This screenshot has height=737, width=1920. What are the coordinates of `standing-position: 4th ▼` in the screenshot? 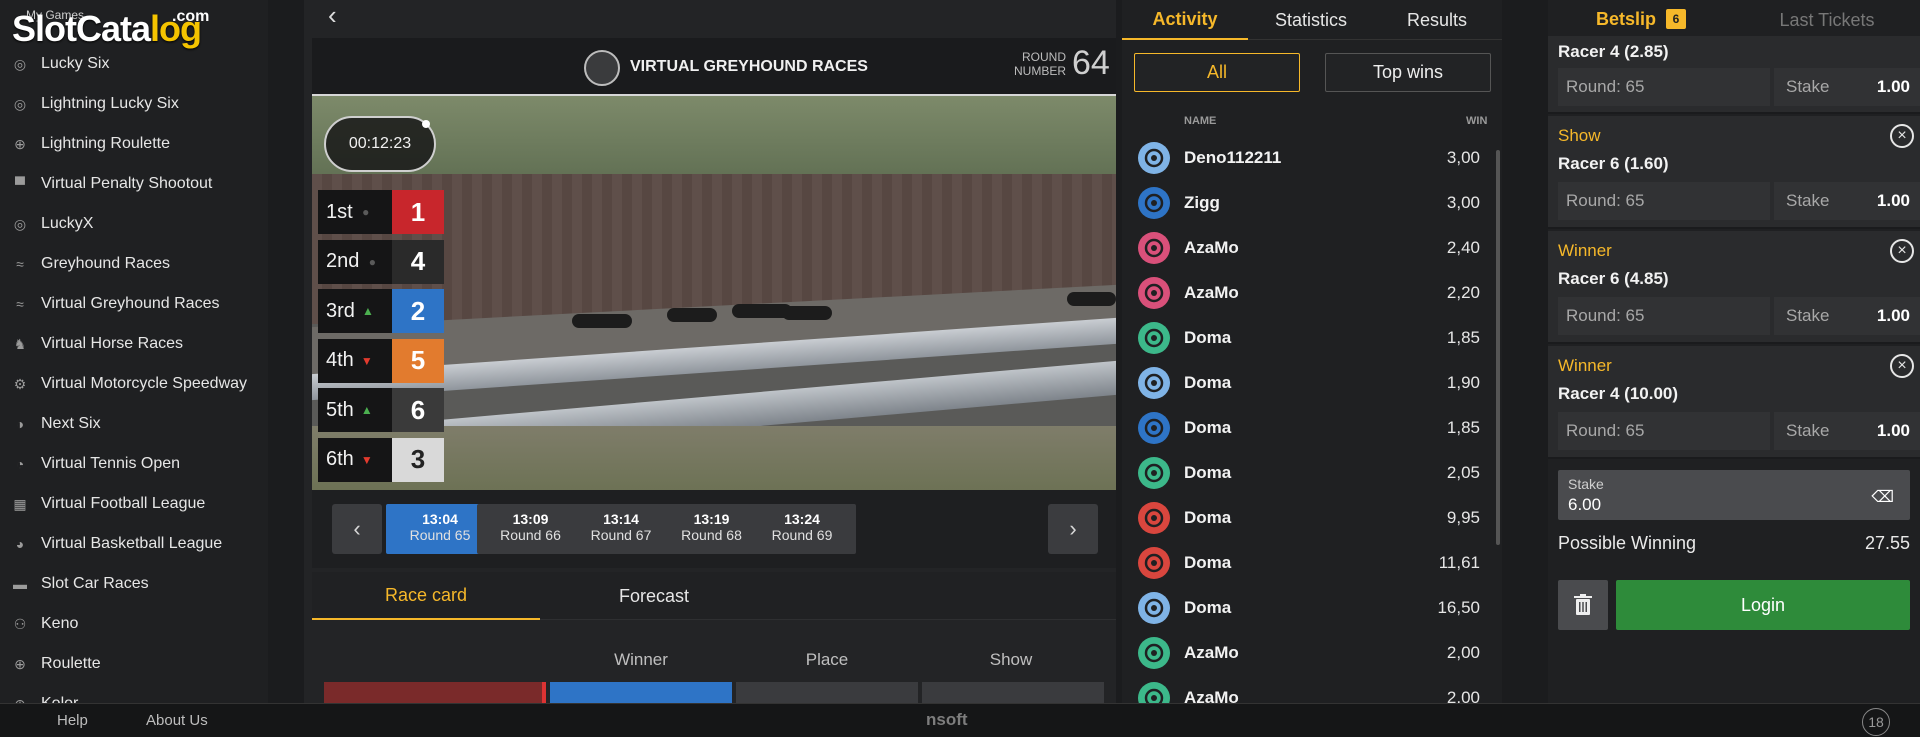 It's located at (355, 360).